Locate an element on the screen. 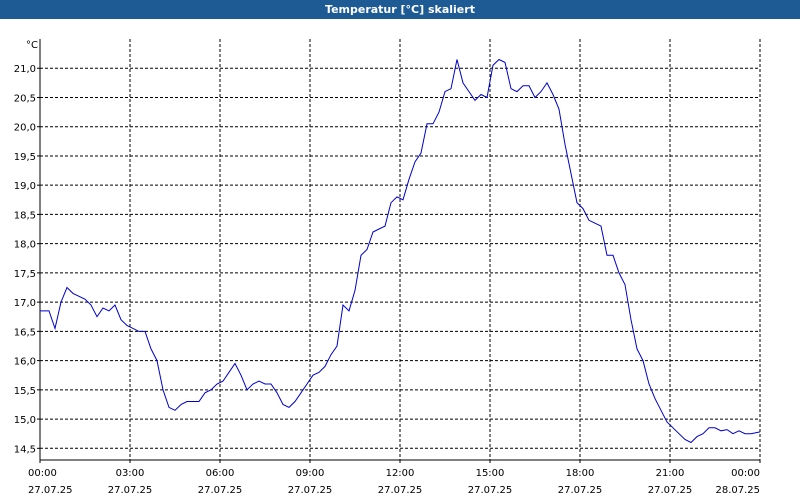  y-tick-label: 21,0 is located at coordinates (25, 69).